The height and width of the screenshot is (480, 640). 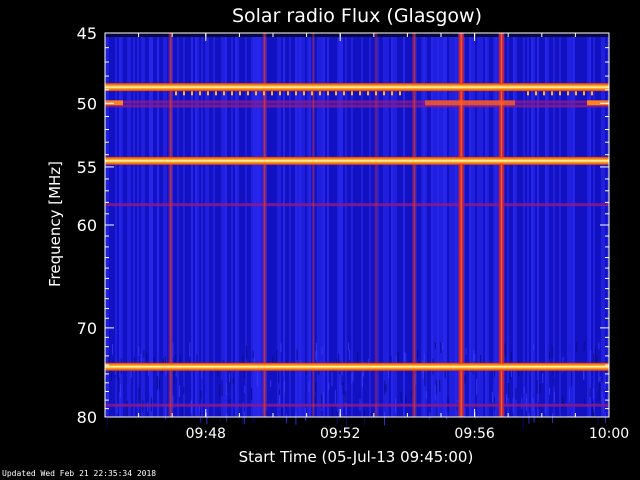 What do you see at coordinates (474, 434) in the screenshot?
I see `x-tick-label: 09:56` at bounding box center [474, 434].